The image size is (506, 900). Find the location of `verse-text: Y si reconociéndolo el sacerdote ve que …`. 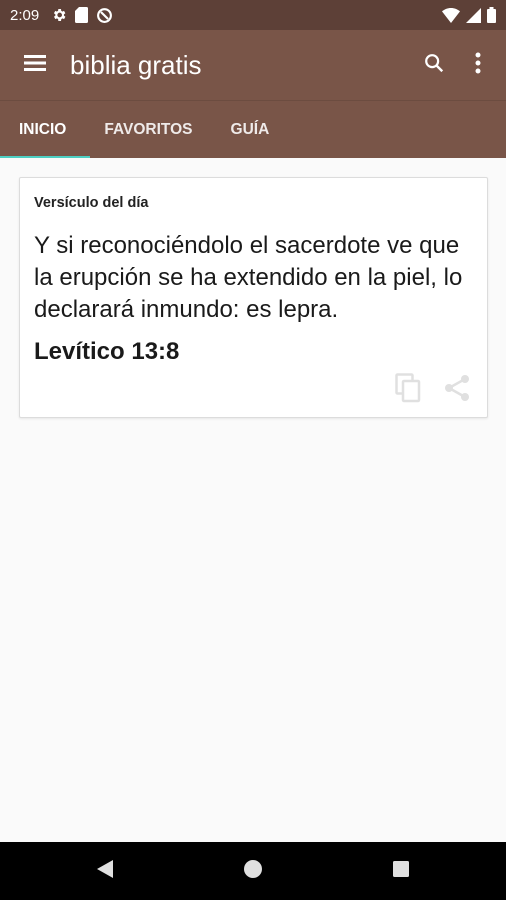

verse-text: Y si reconociéndolo el sacerdote ve que … is located at coordinates (248, 277).